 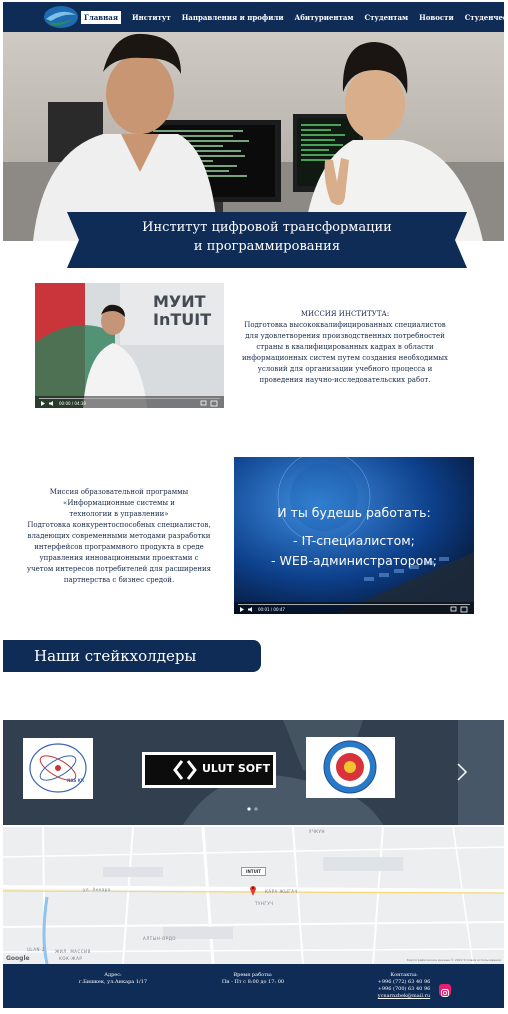 I want to click on map-label-ulan: ULAN-2, so click(x=36, y=949).